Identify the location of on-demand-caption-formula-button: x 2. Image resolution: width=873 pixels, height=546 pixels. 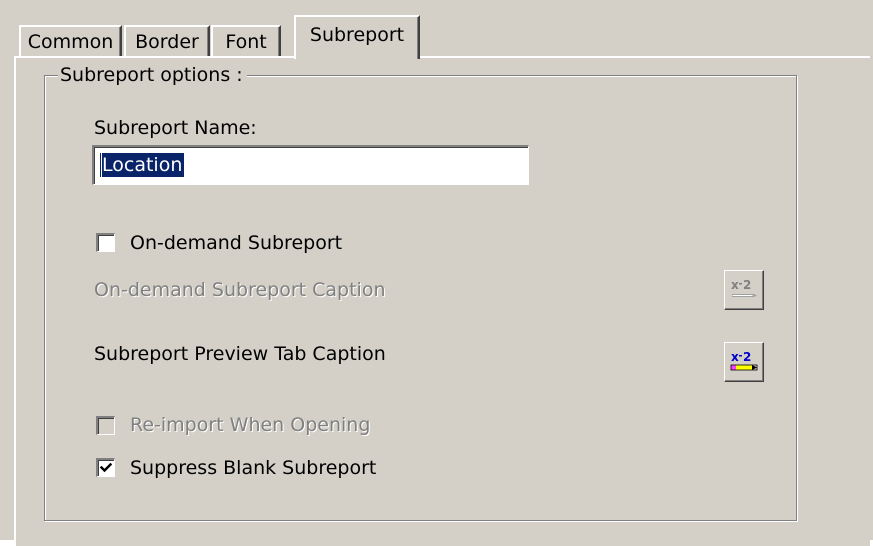
(744, 290).